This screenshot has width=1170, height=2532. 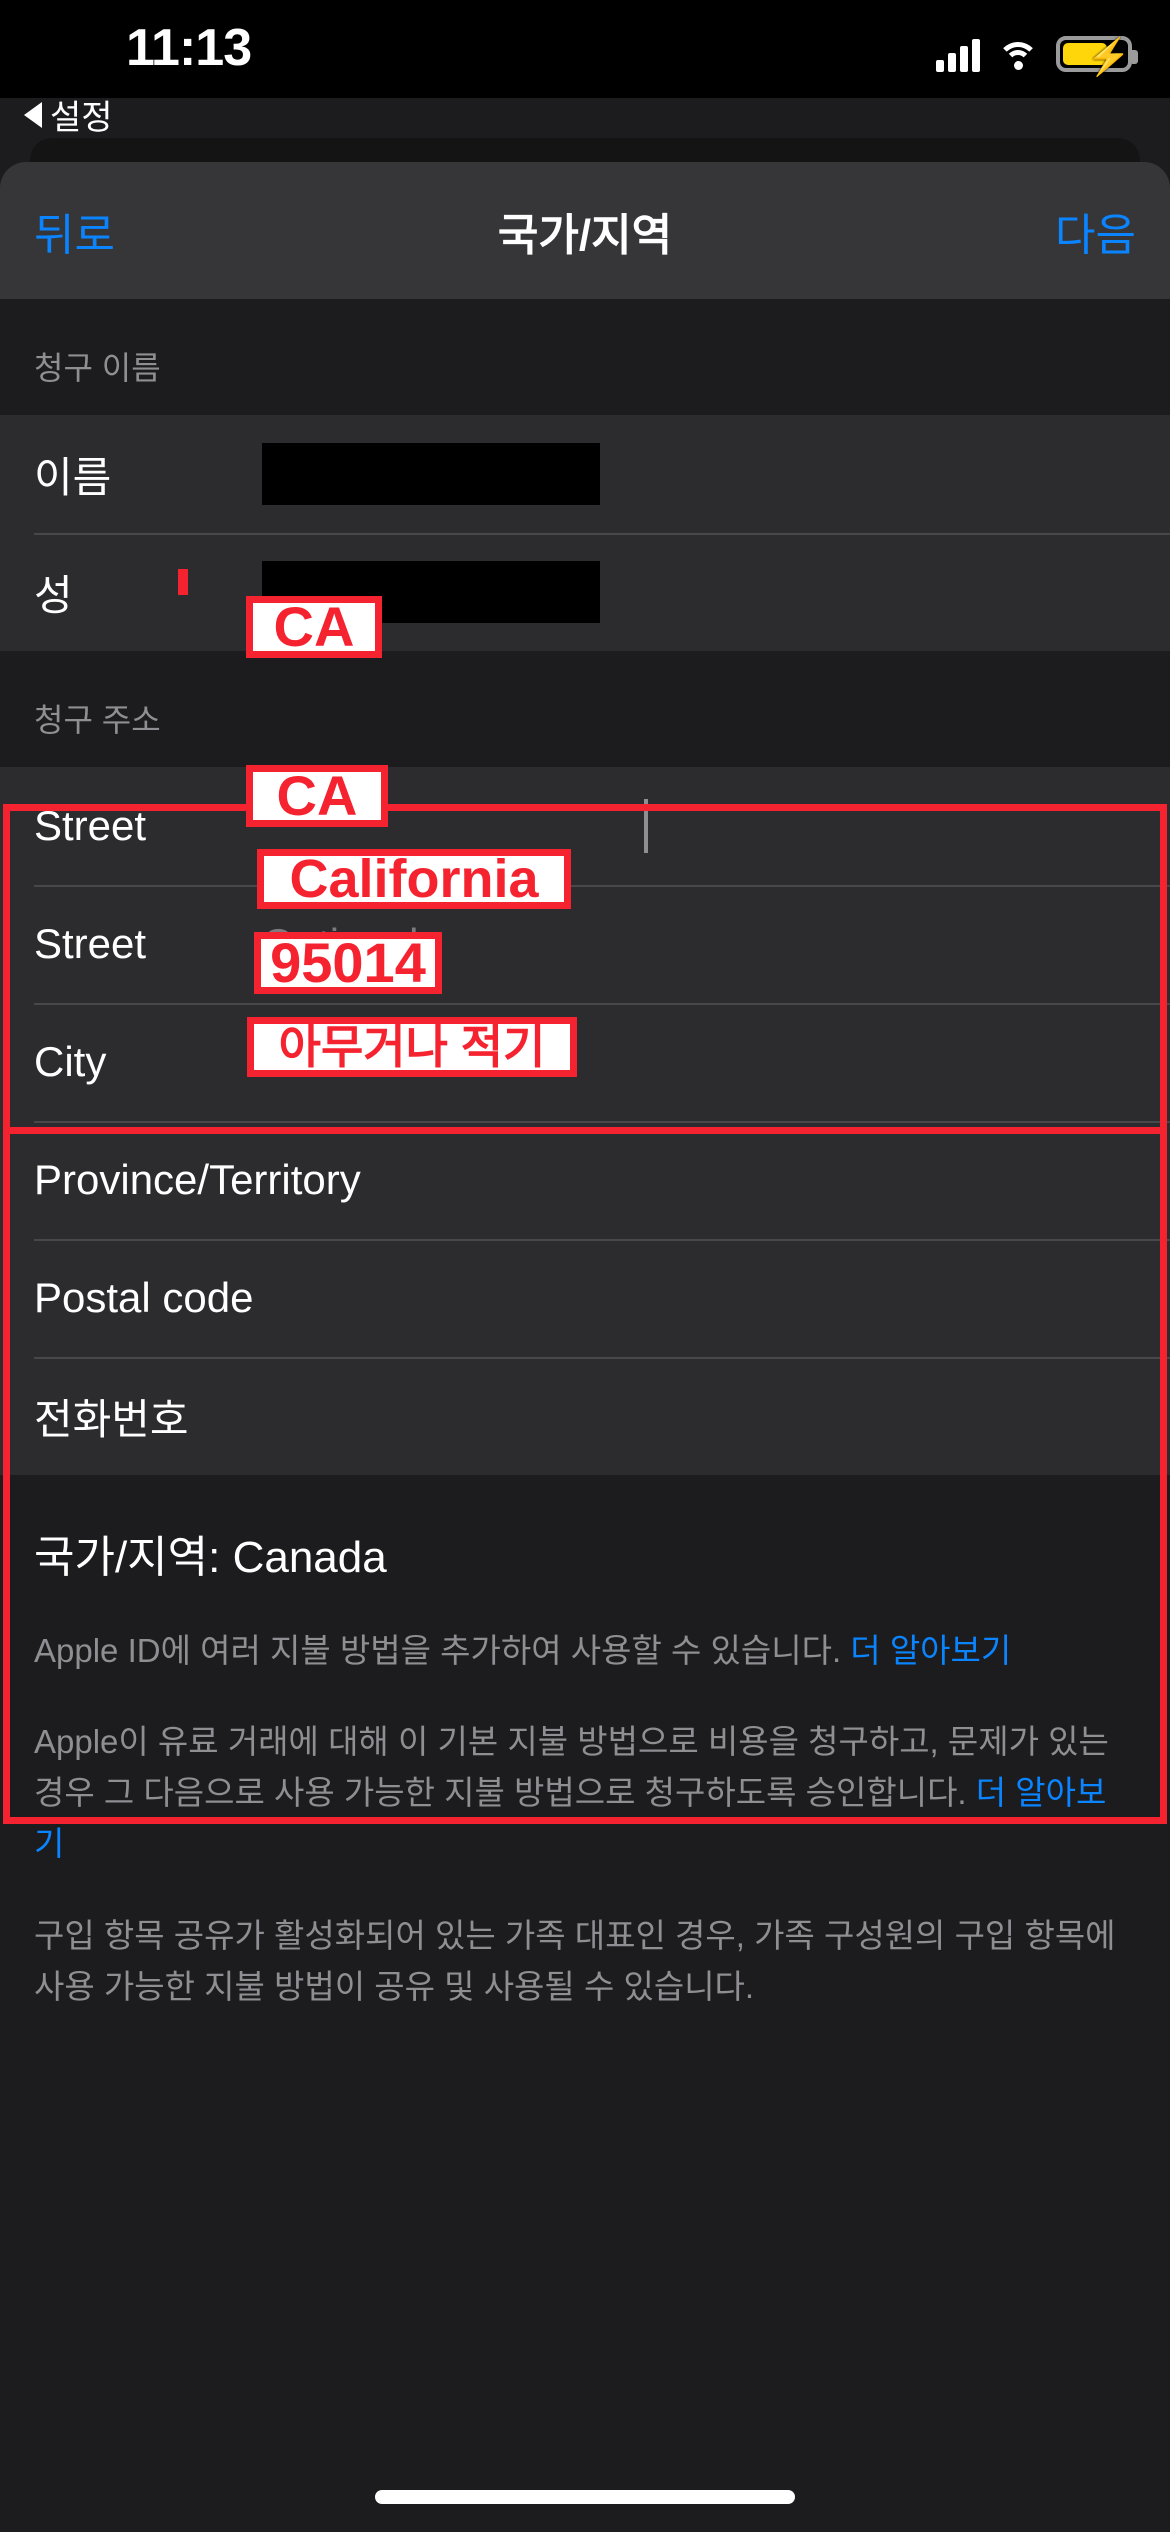 I want to click on first-name-row: 이름, so click(x=585, y=474).